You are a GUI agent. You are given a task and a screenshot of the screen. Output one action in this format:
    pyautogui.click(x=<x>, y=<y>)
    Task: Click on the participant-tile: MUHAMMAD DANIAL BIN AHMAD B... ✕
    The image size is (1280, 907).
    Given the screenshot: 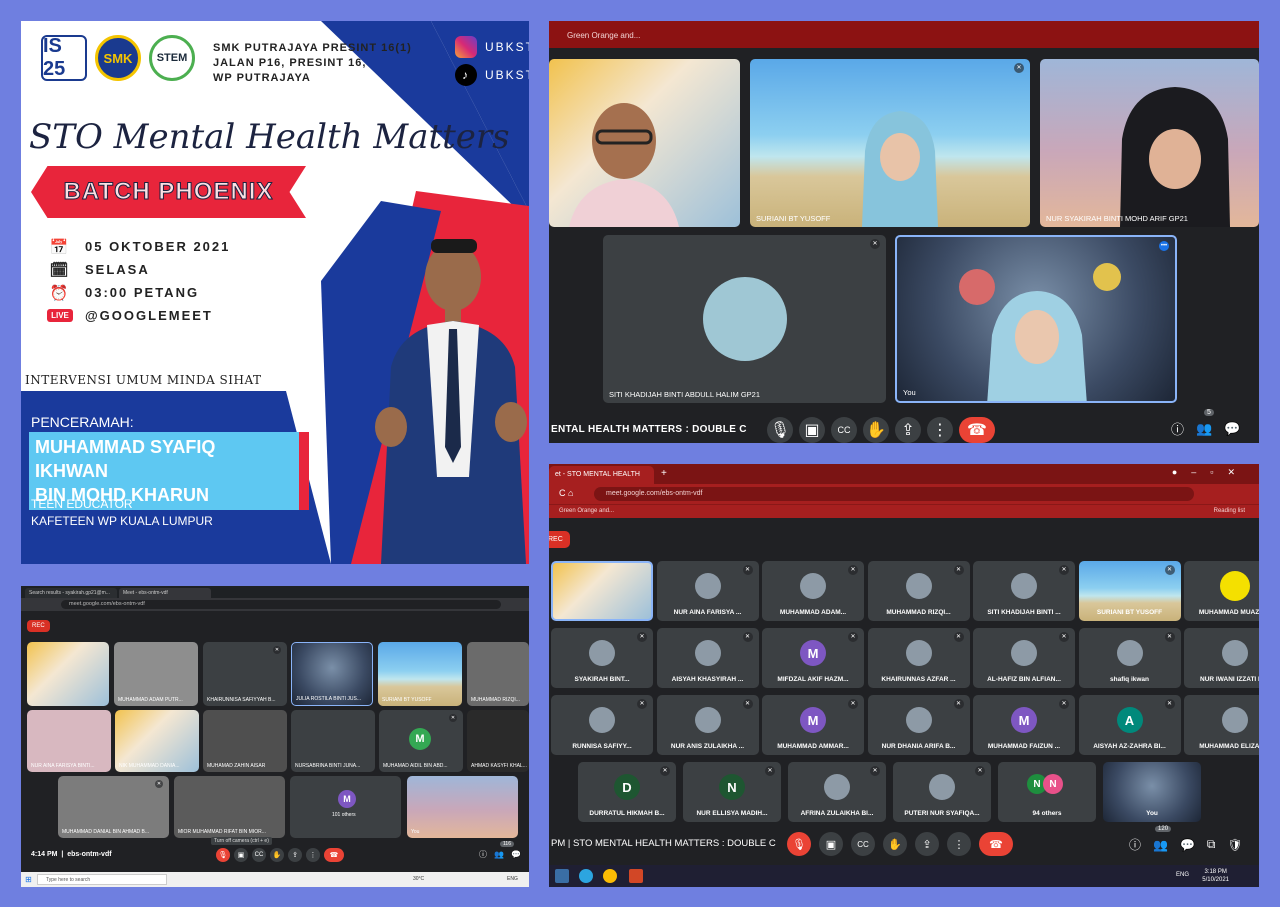 What is the action you would take?
    pyautogui.click(x=113, y=807)
    